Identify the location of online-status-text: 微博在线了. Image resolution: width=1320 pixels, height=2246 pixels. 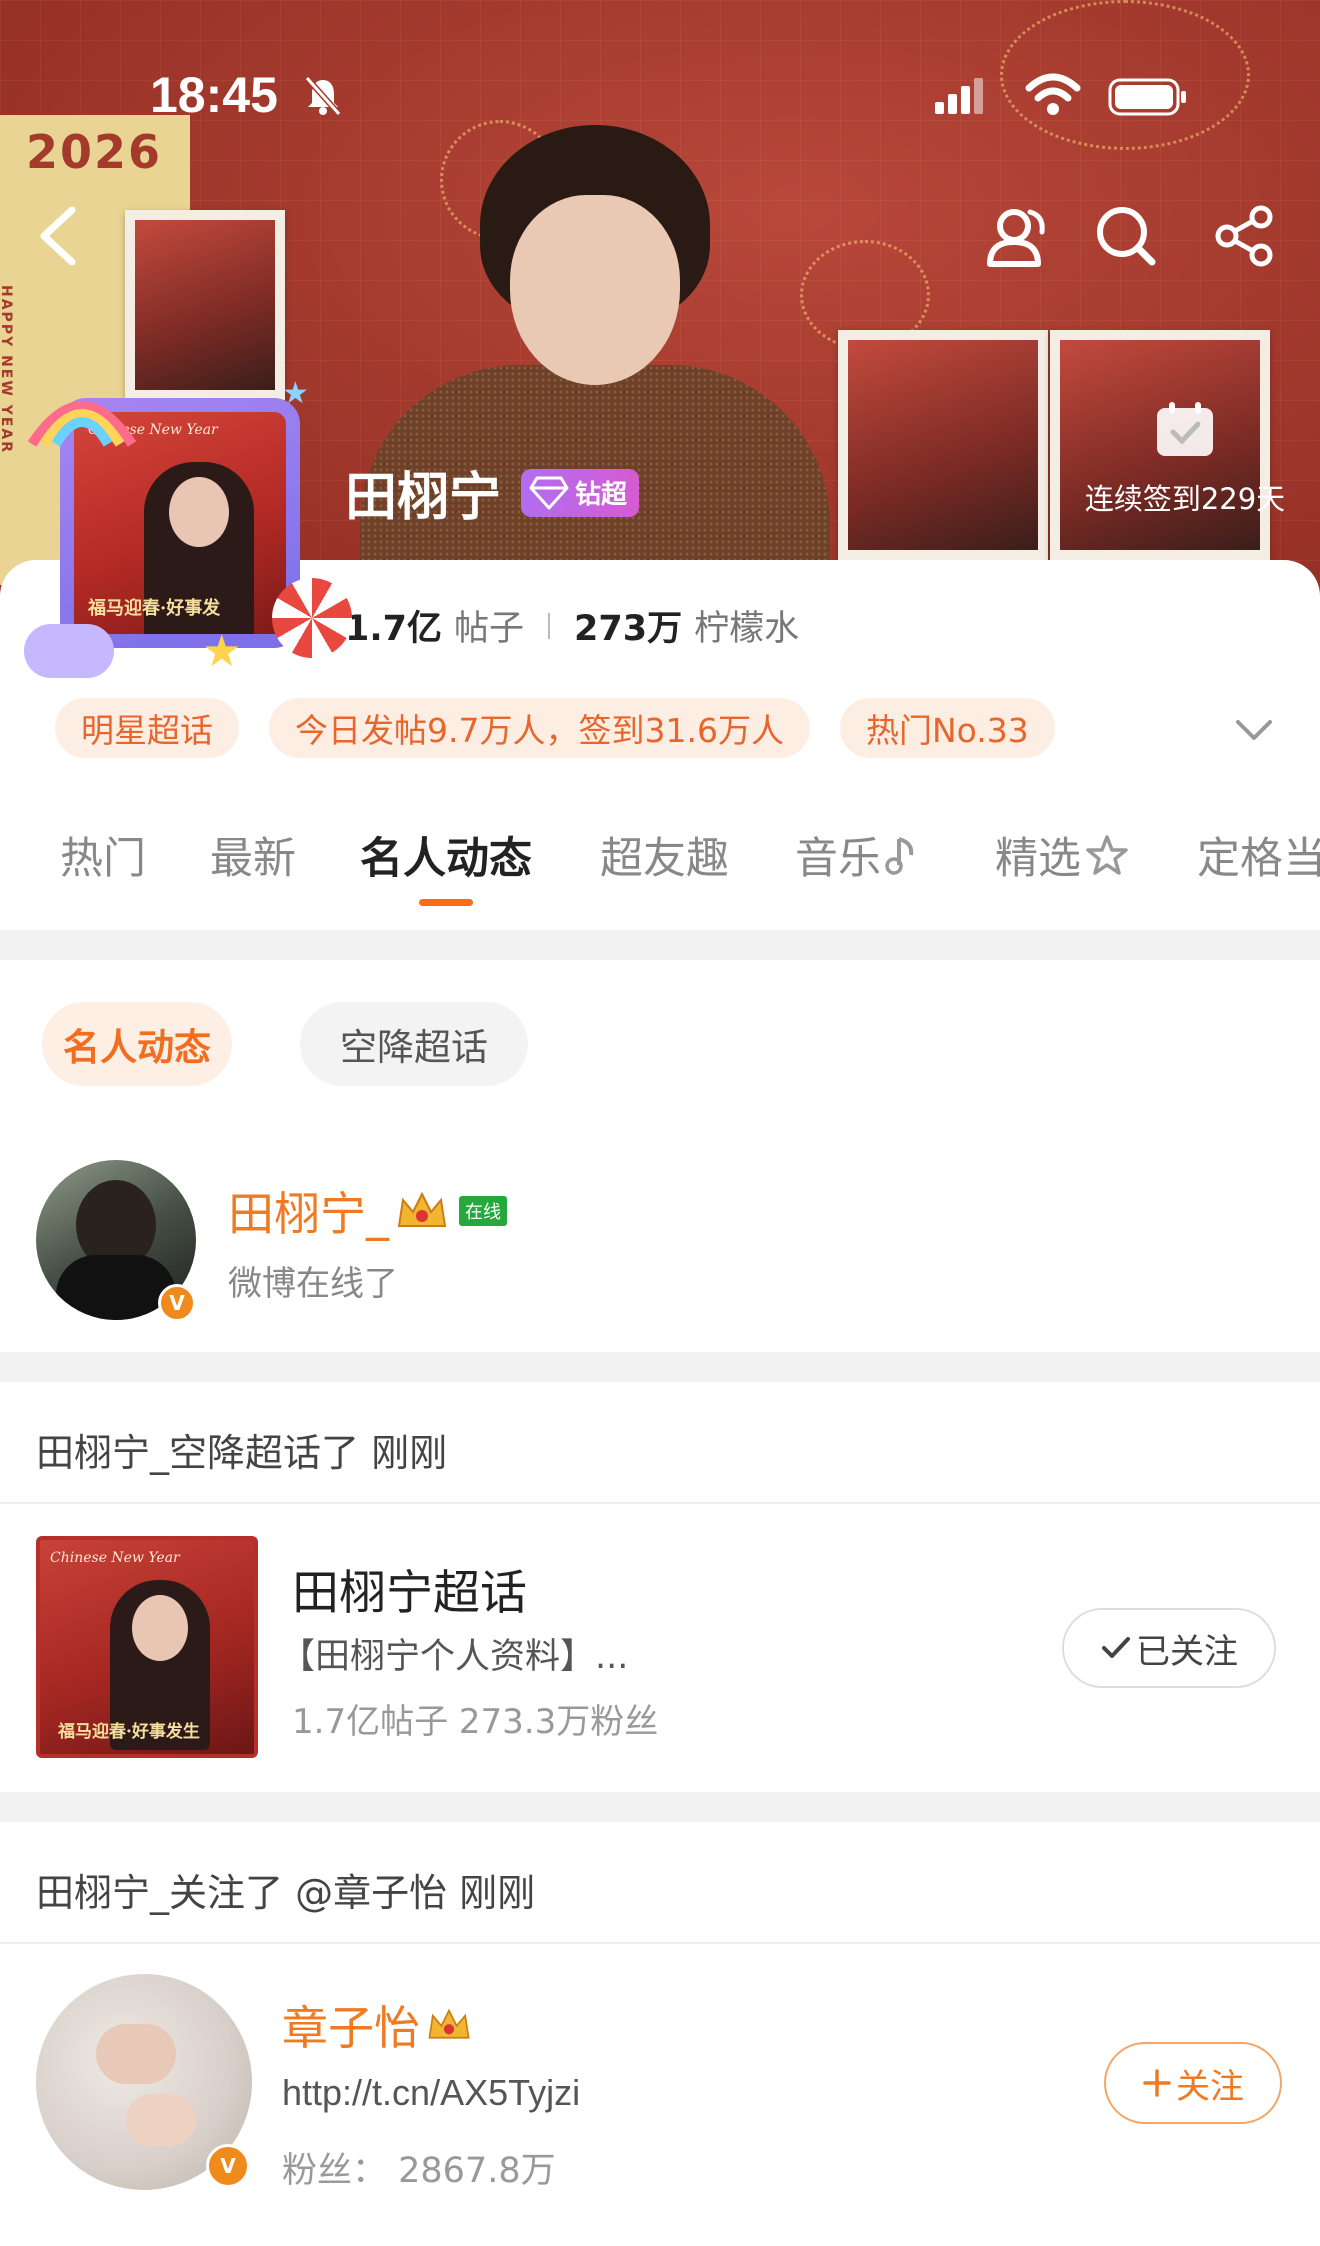
(313, 1284).